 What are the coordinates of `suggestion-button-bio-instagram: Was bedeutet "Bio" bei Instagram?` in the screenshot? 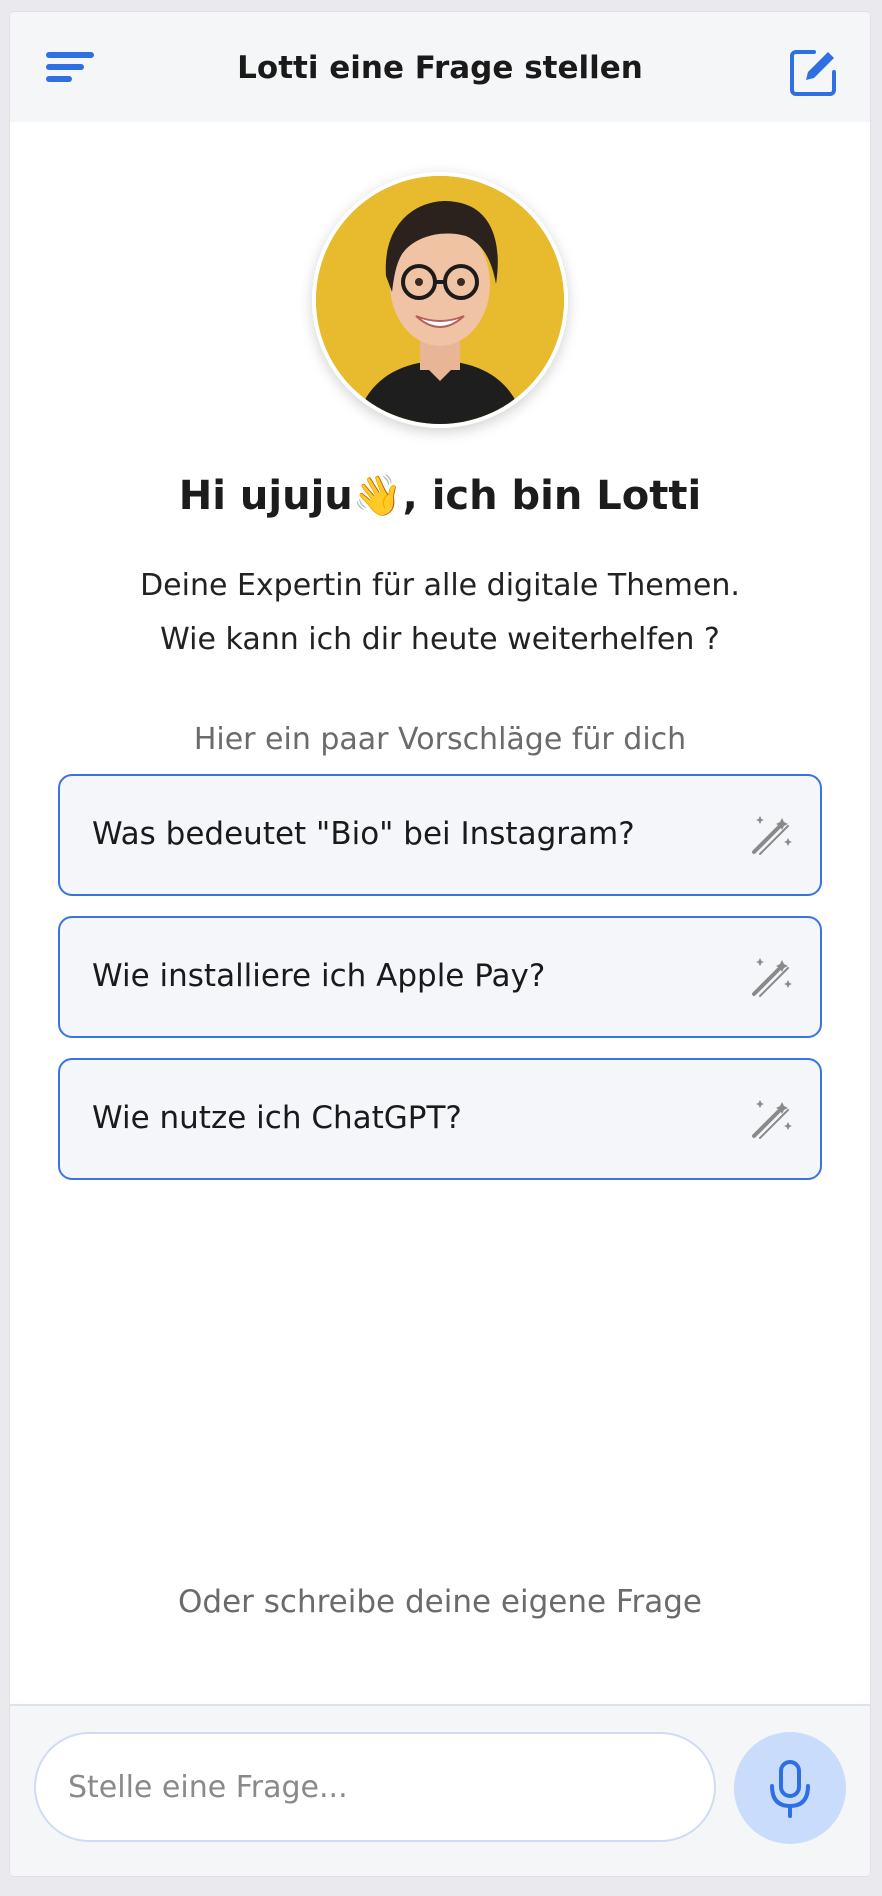 It's located at (440, 835).